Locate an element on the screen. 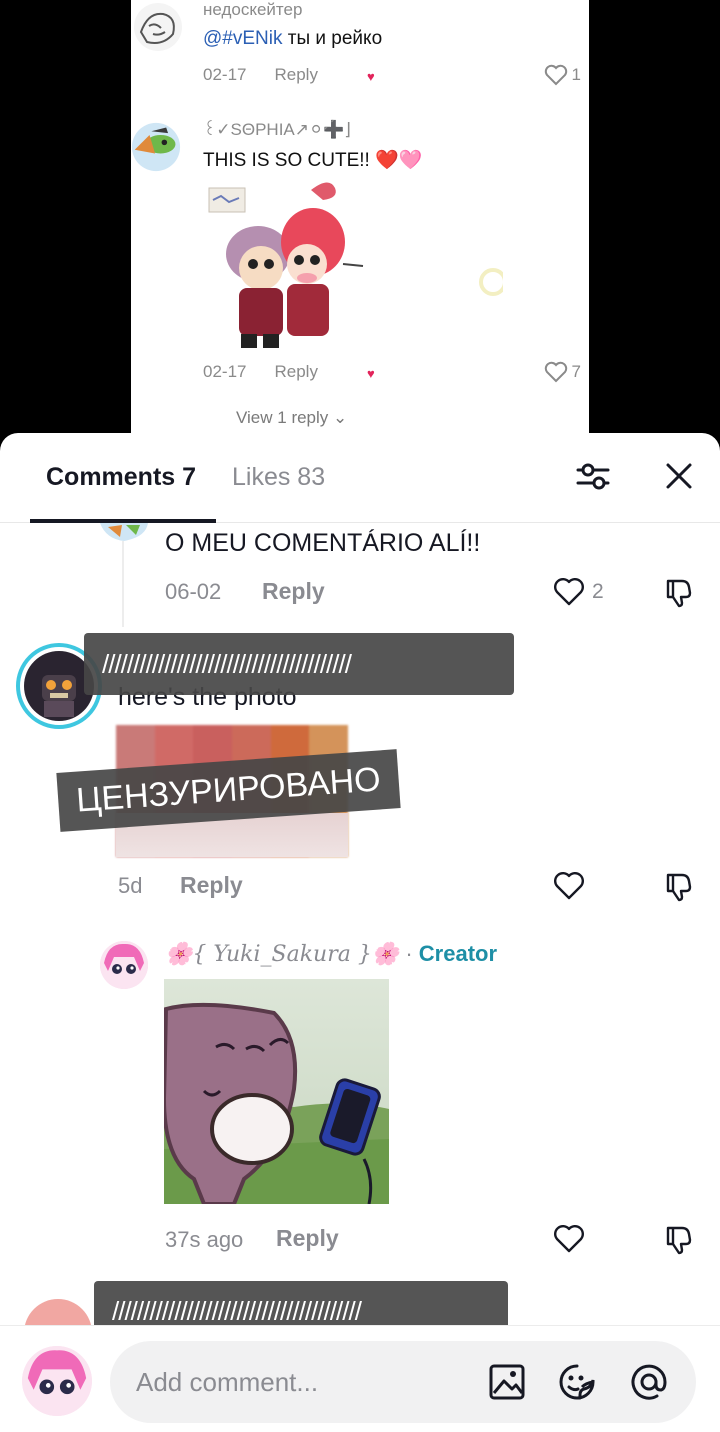  tab-likes: Likes 83 is located at coordinates (278, 477).